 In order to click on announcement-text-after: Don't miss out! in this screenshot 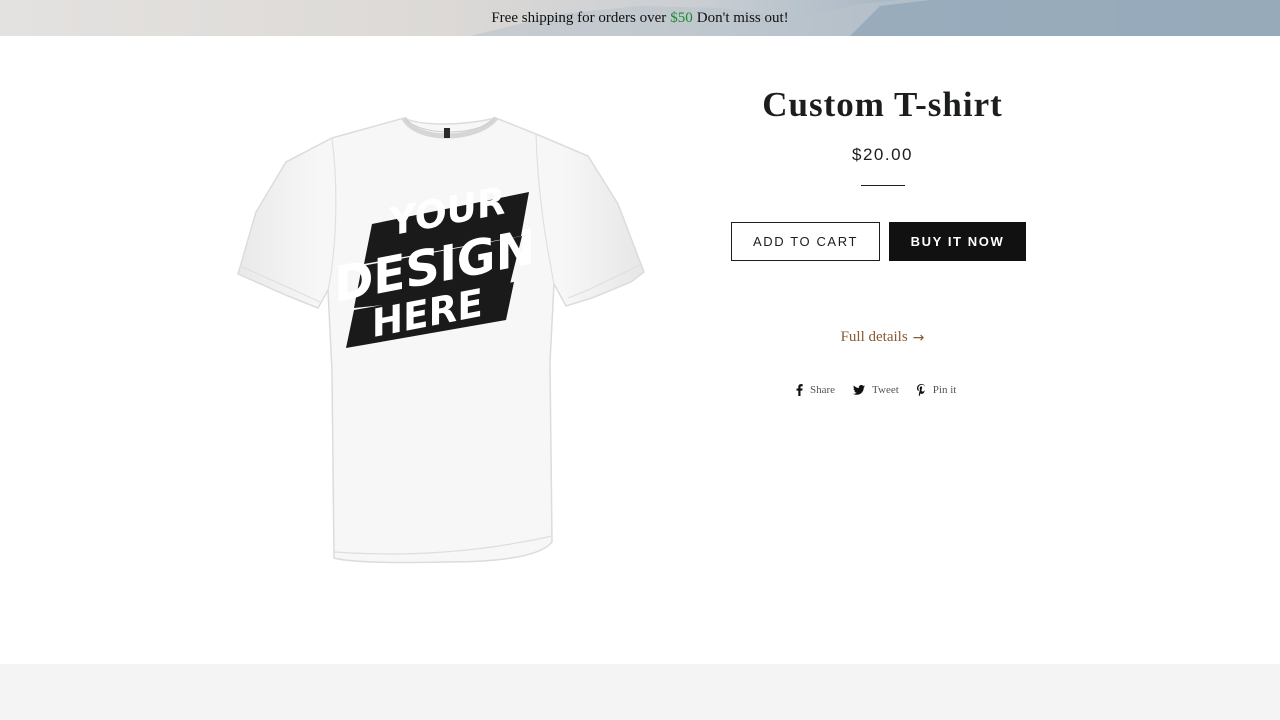, I will do `click(742, 17)`.